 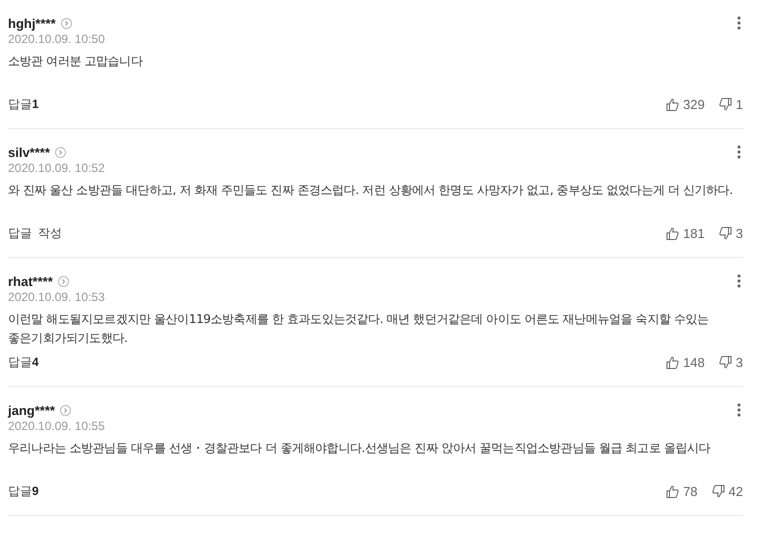 What do you see at coordinates (23, 104) in the screenshot?
I see `reply-button: 답글1` at bounding box center [23, 104].